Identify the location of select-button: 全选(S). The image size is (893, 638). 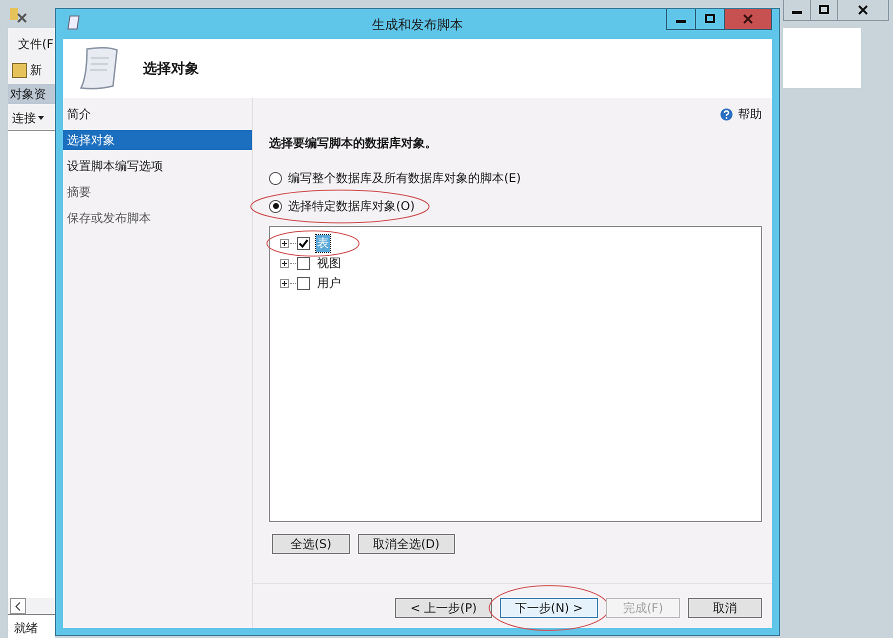
(311, 544).